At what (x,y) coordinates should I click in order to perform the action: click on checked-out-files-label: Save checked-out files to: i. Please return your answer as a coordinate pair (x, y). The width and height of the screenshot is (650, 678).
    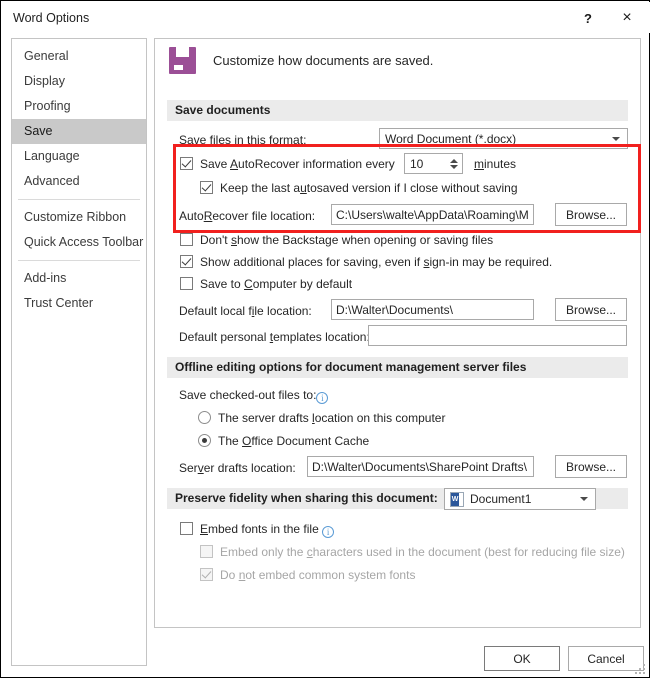
    Looking at the image, I should click on (254, 396).